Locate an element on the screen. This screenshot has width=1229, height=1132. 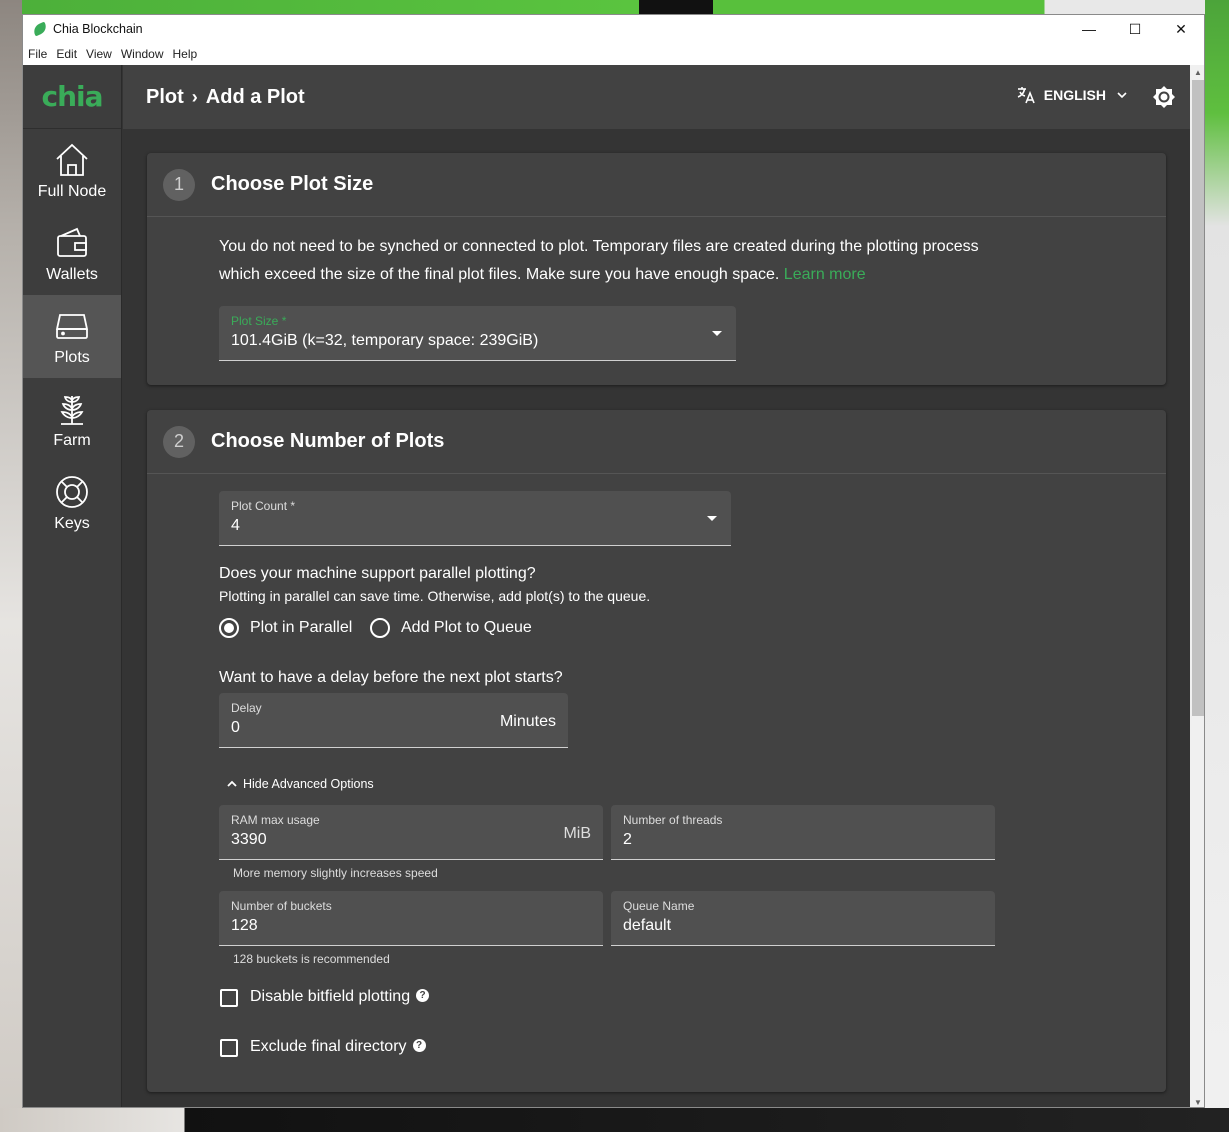
chia-leaf-icon is located at coordinates (40, 29).